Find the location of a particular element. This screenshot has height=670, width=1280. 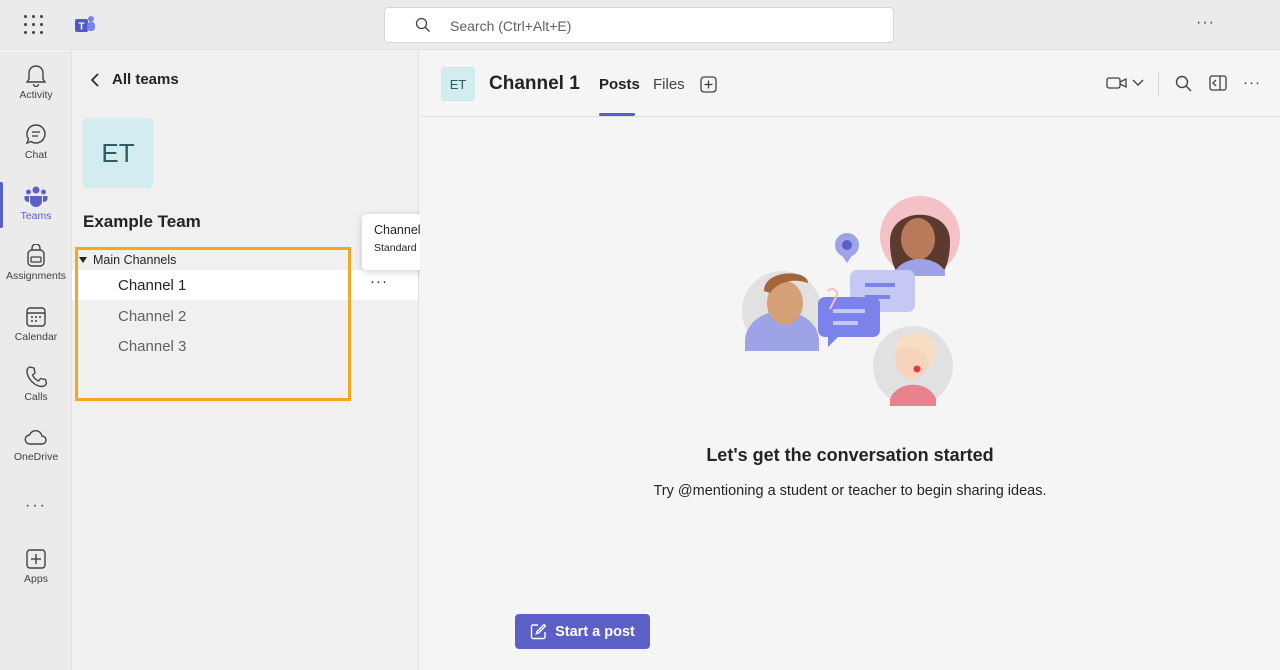

add-square-icon is located at coordinates (36, 559).